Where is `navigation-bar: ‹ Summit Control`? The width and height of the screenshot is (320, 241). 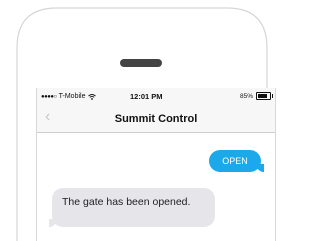
navigation-bar: ‹ Summit Control is located at coordinates (156, 118).